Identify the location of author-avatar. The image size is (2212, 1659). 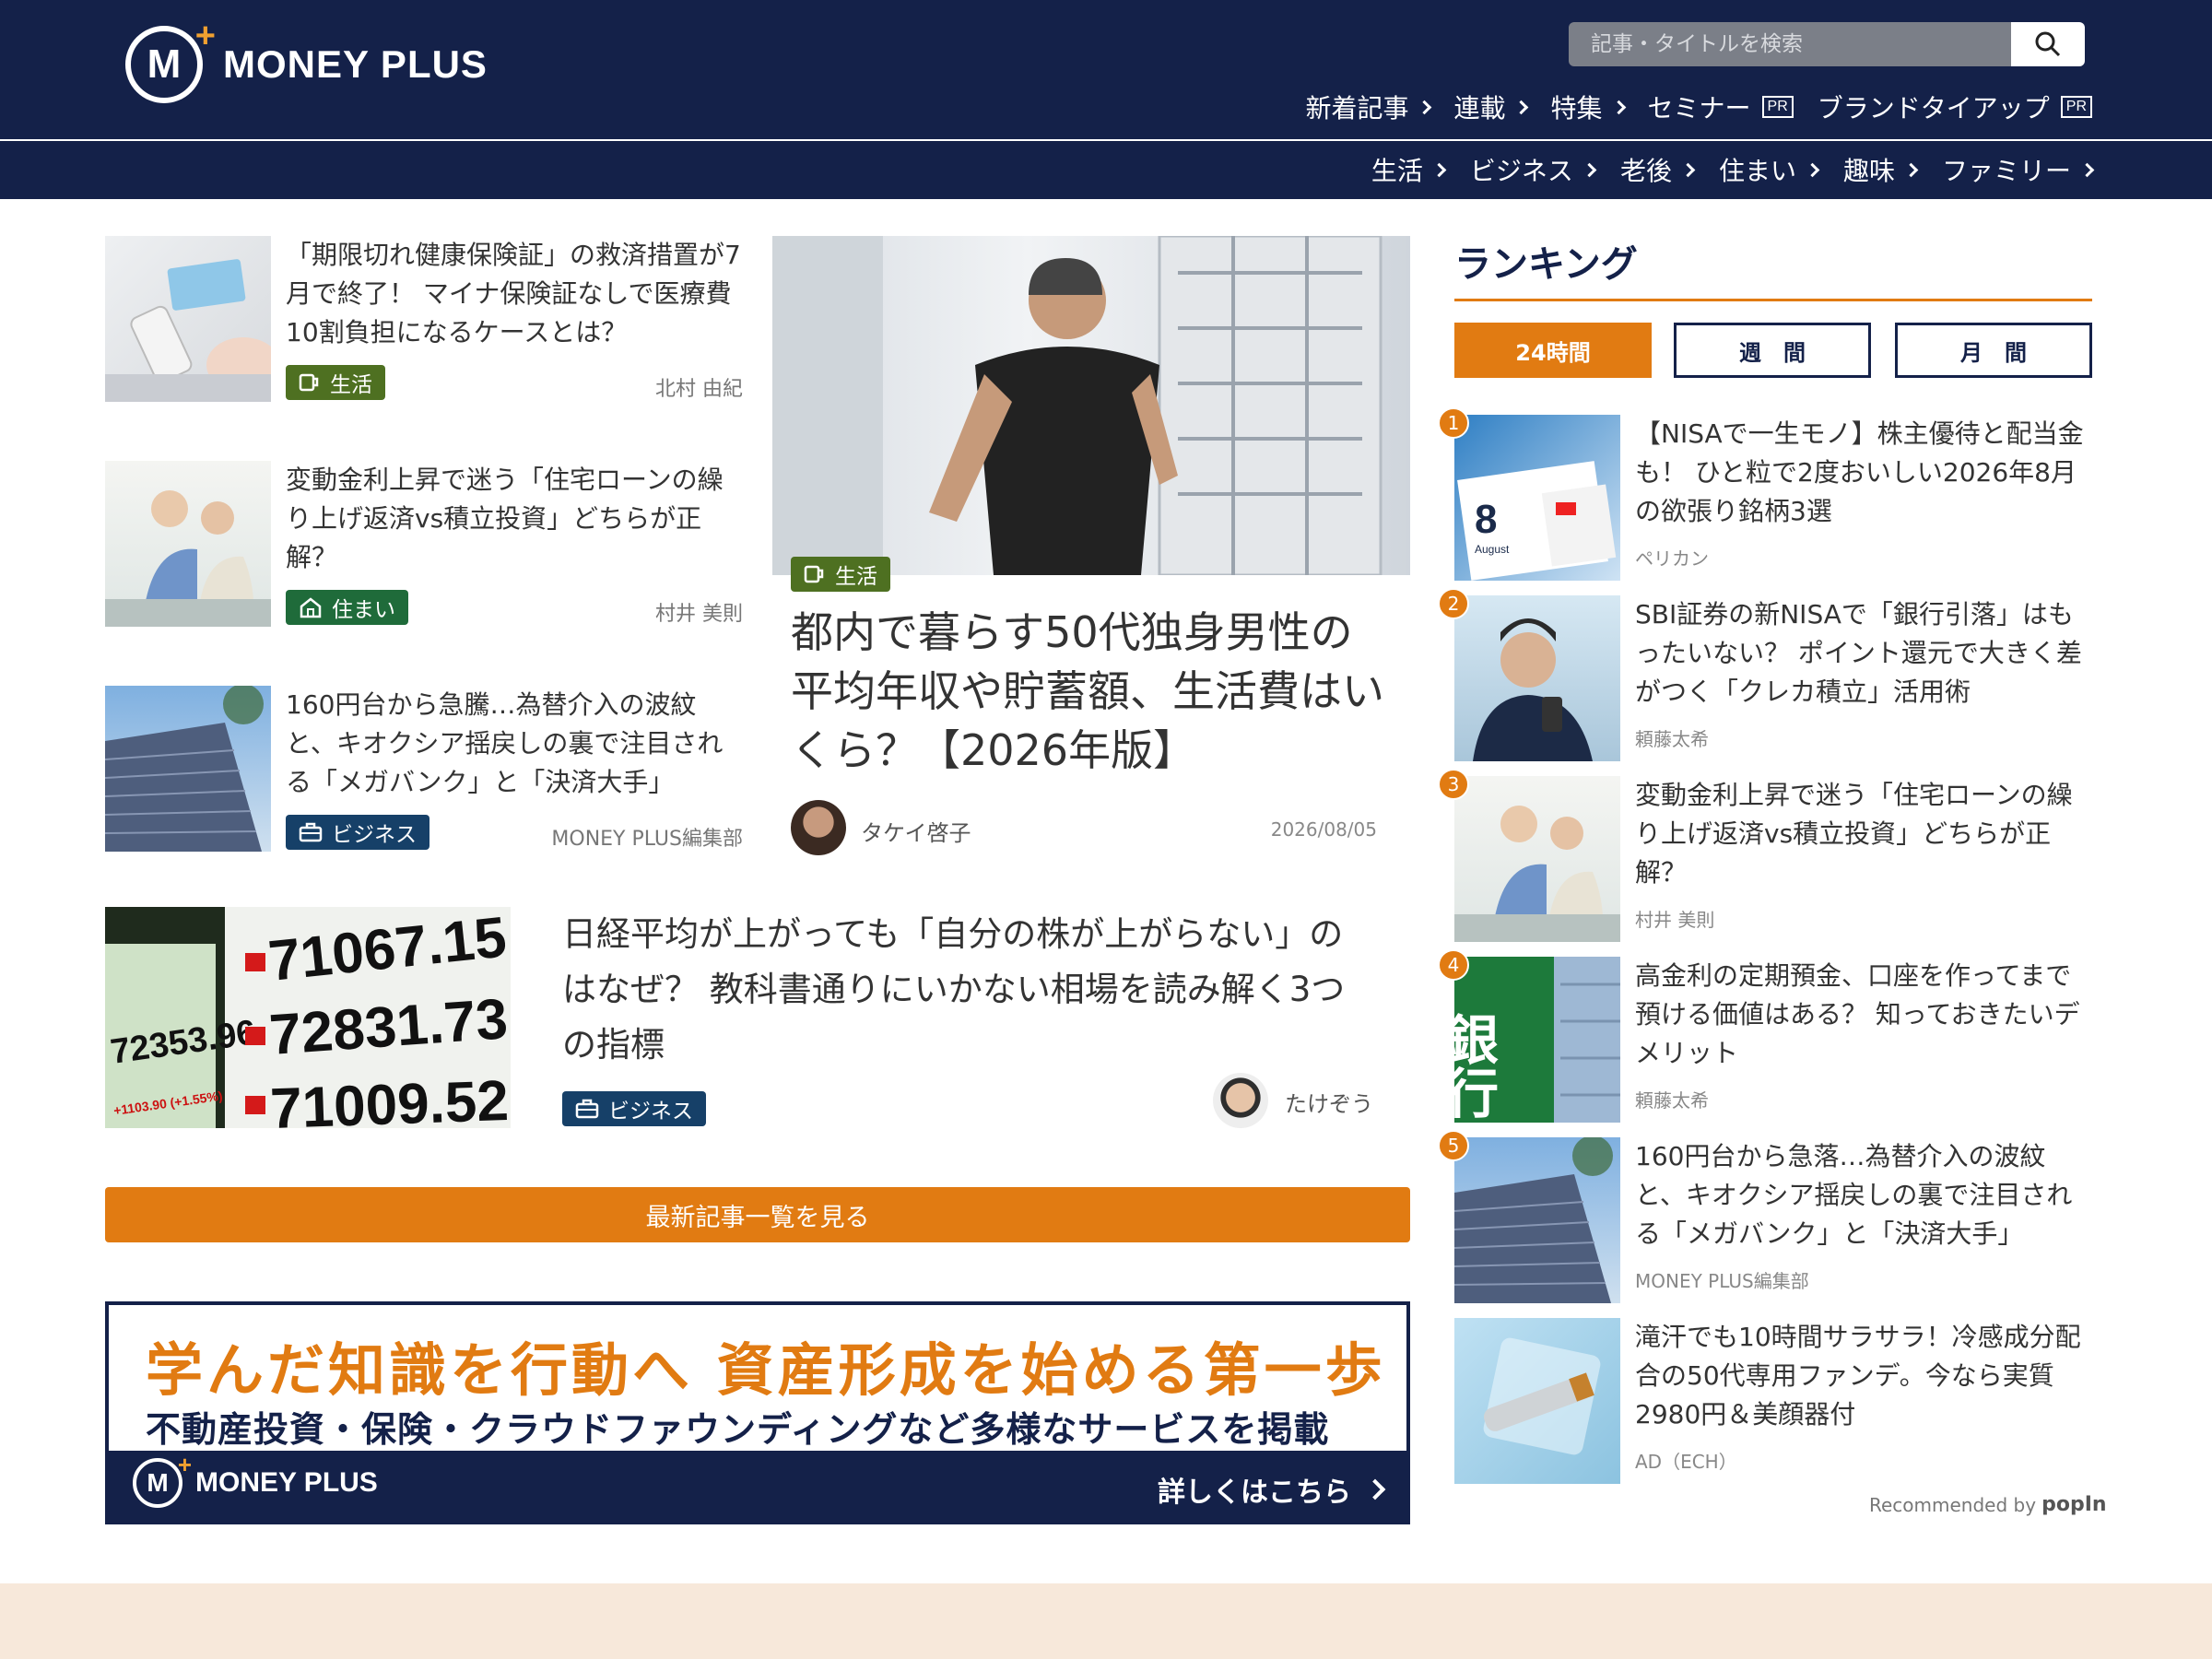
(818, 827).